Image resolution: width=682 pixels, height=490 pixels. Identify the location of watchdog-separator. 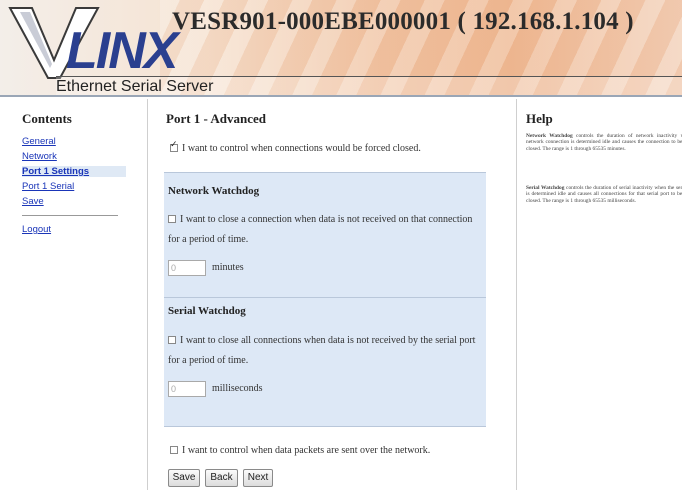
(325, 297).